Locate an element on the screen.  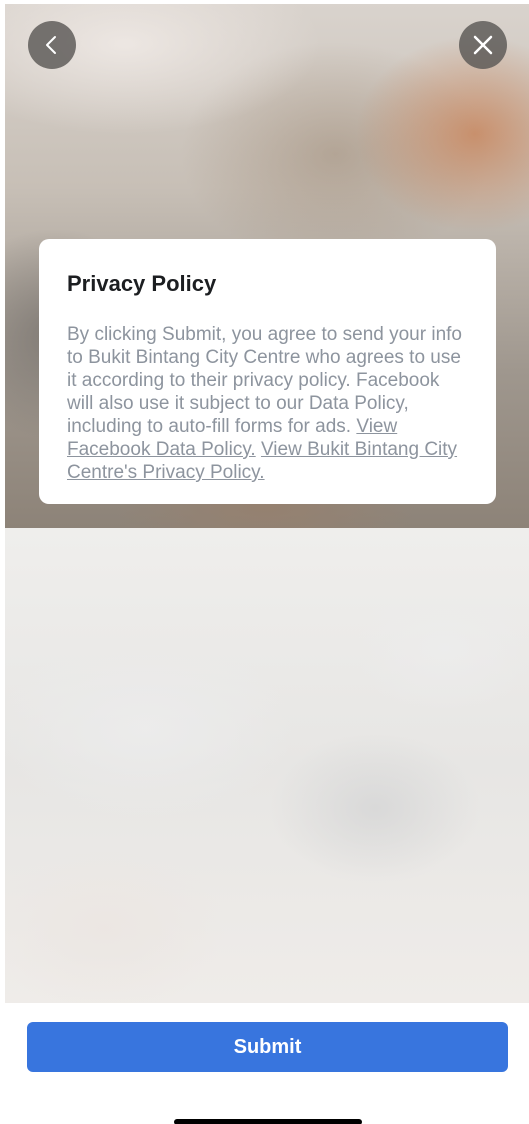
chevron-left-icon is located at coordinates (51, 45).